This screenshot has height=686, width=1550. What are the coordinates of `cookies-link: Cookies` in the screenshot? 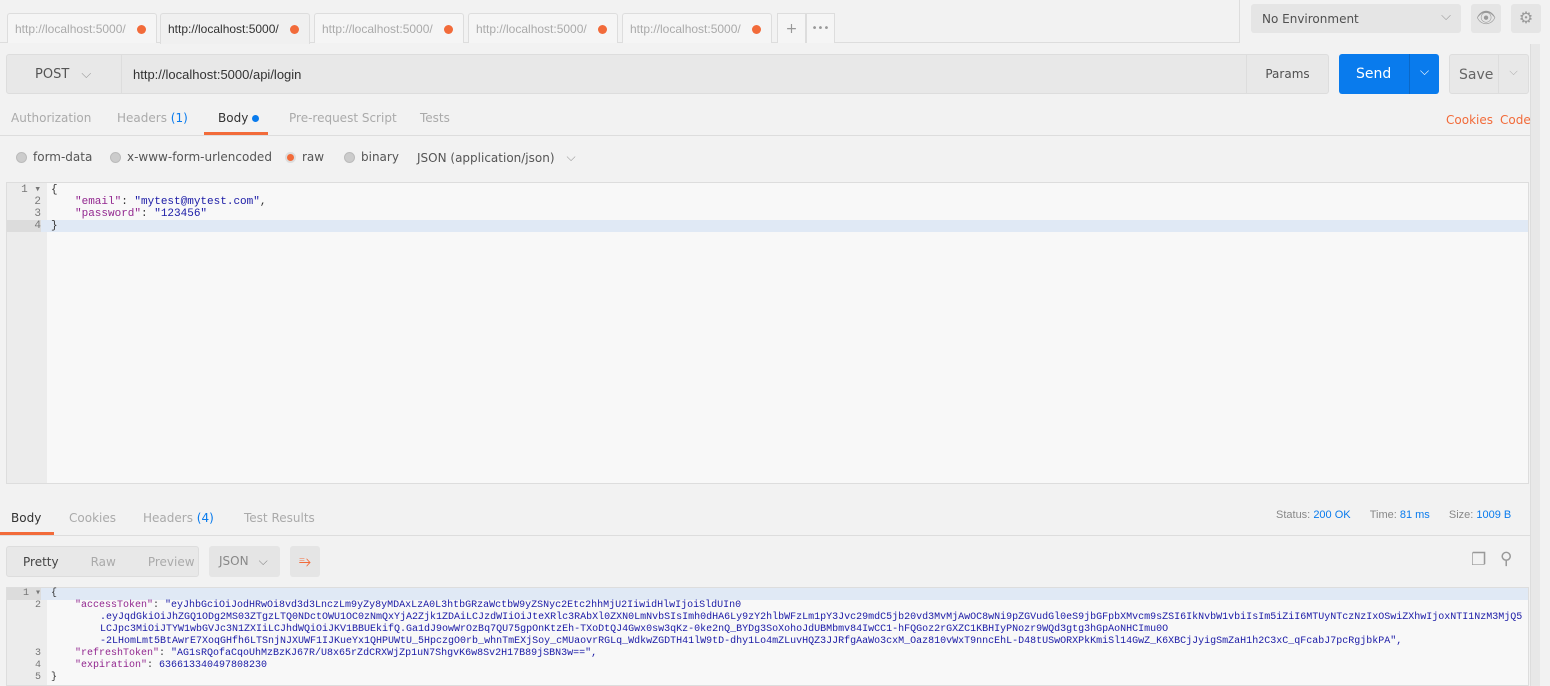 It's located at (1469, 120).